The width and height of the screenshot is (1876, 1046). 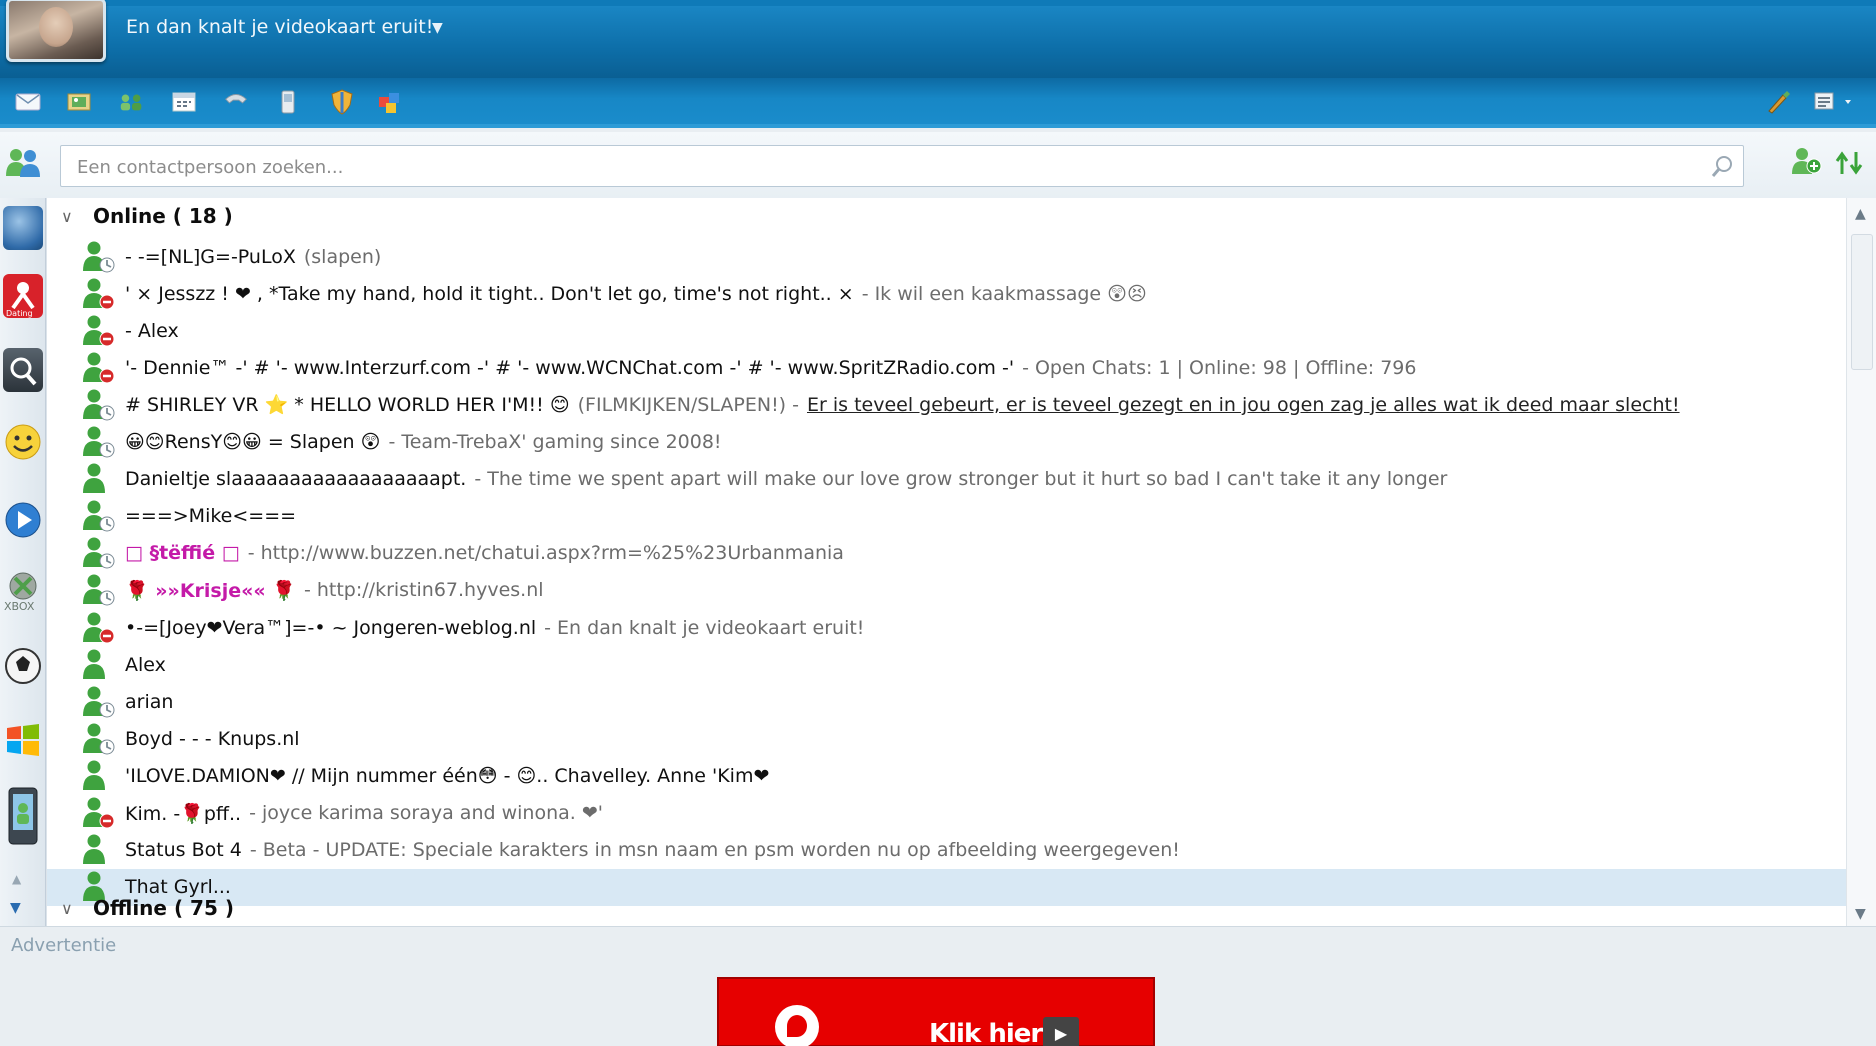 What do you see at coordinates (163, 908) in the screenshot?
I see `group-offline-label: Offline ( 75 )` at bounding box center [163, 908].